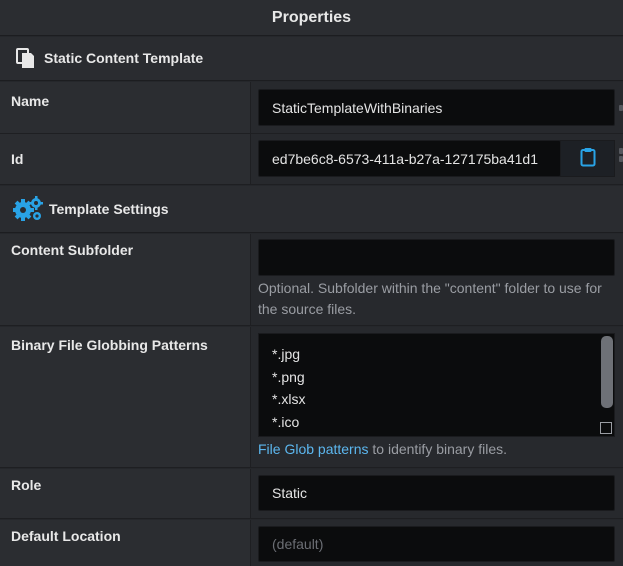 The width and height of the screenshot is (623, 566). Describe the element at coordinates (311, 209) in the screenshot. I see `section-template-settings: Template Settings` at that location.